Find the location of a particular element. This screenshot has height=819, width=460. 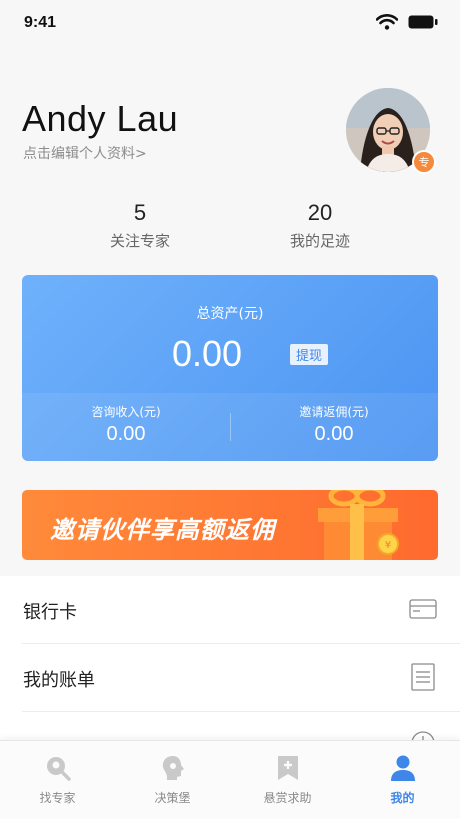

total-assets-amount: 0.00 is located at coordinates (207, 353).